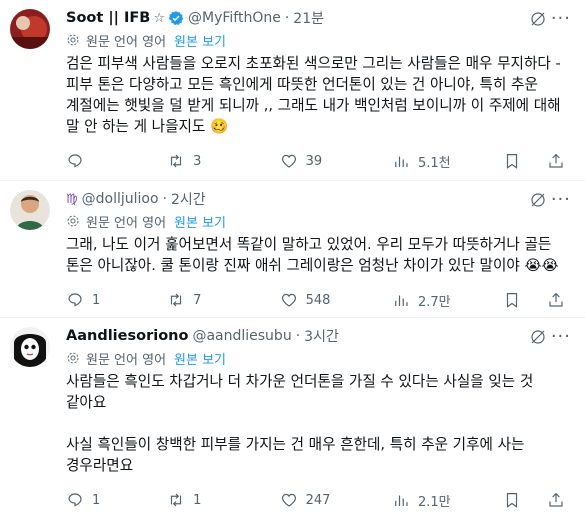 This screenshot has height=522, width=585. I want to click on like-button: 548, so click(336, 300).